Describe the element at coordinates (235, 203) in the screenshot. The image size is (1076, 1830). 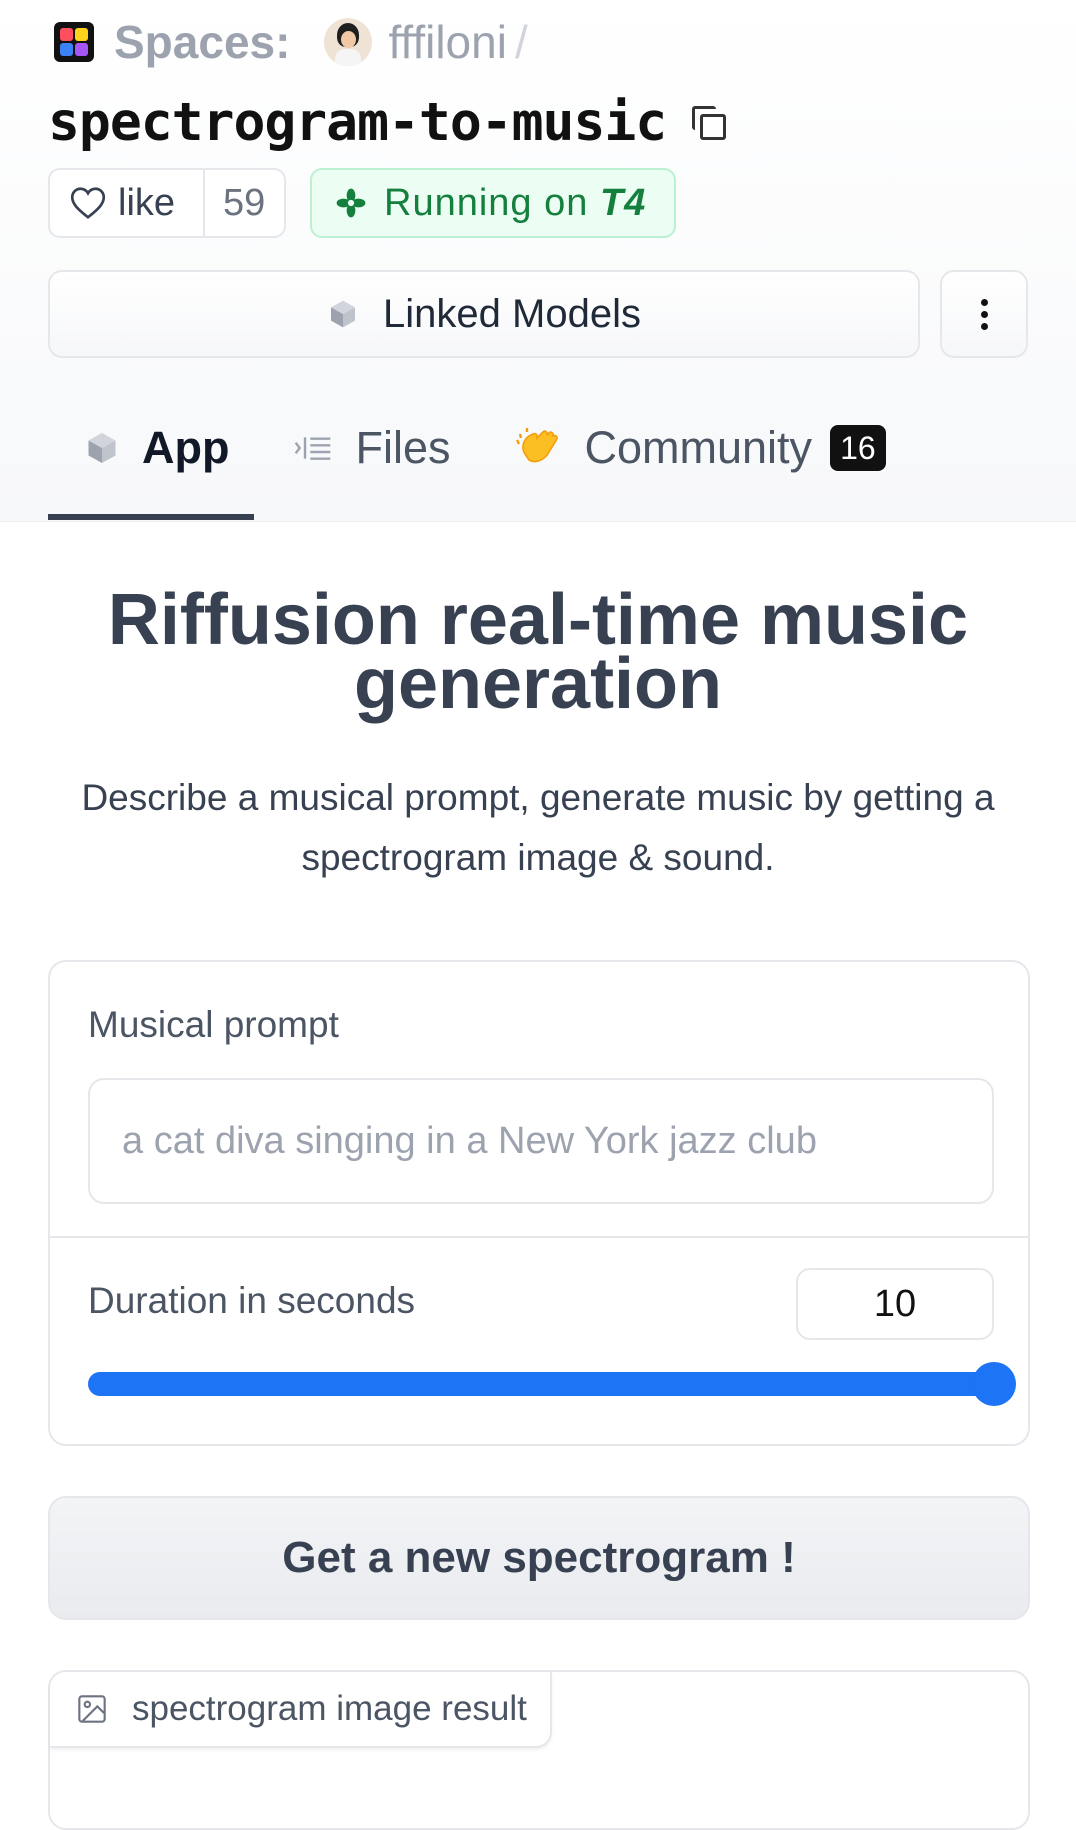
I see `like-count: 59` at that location.